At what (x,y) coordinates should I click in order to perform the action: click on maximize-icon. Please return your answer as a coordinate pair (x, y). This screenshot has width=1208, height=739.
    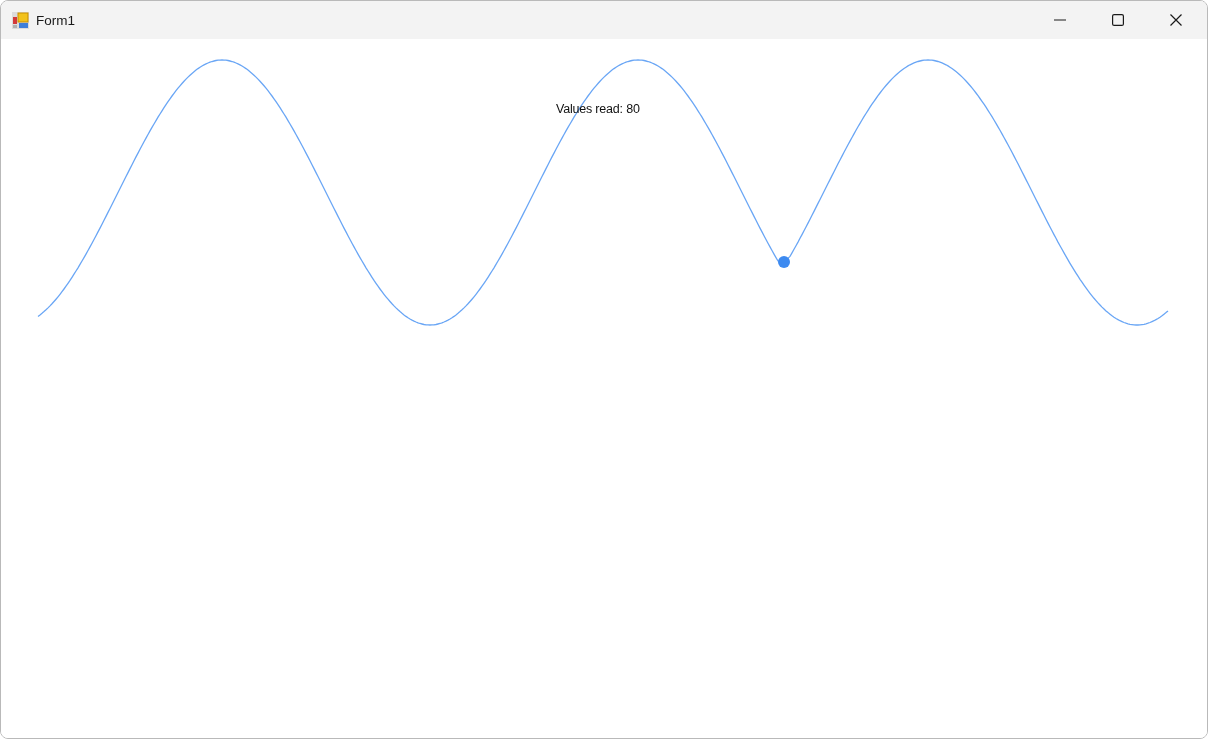
    Looking at the image, I should click on (1118, 20).